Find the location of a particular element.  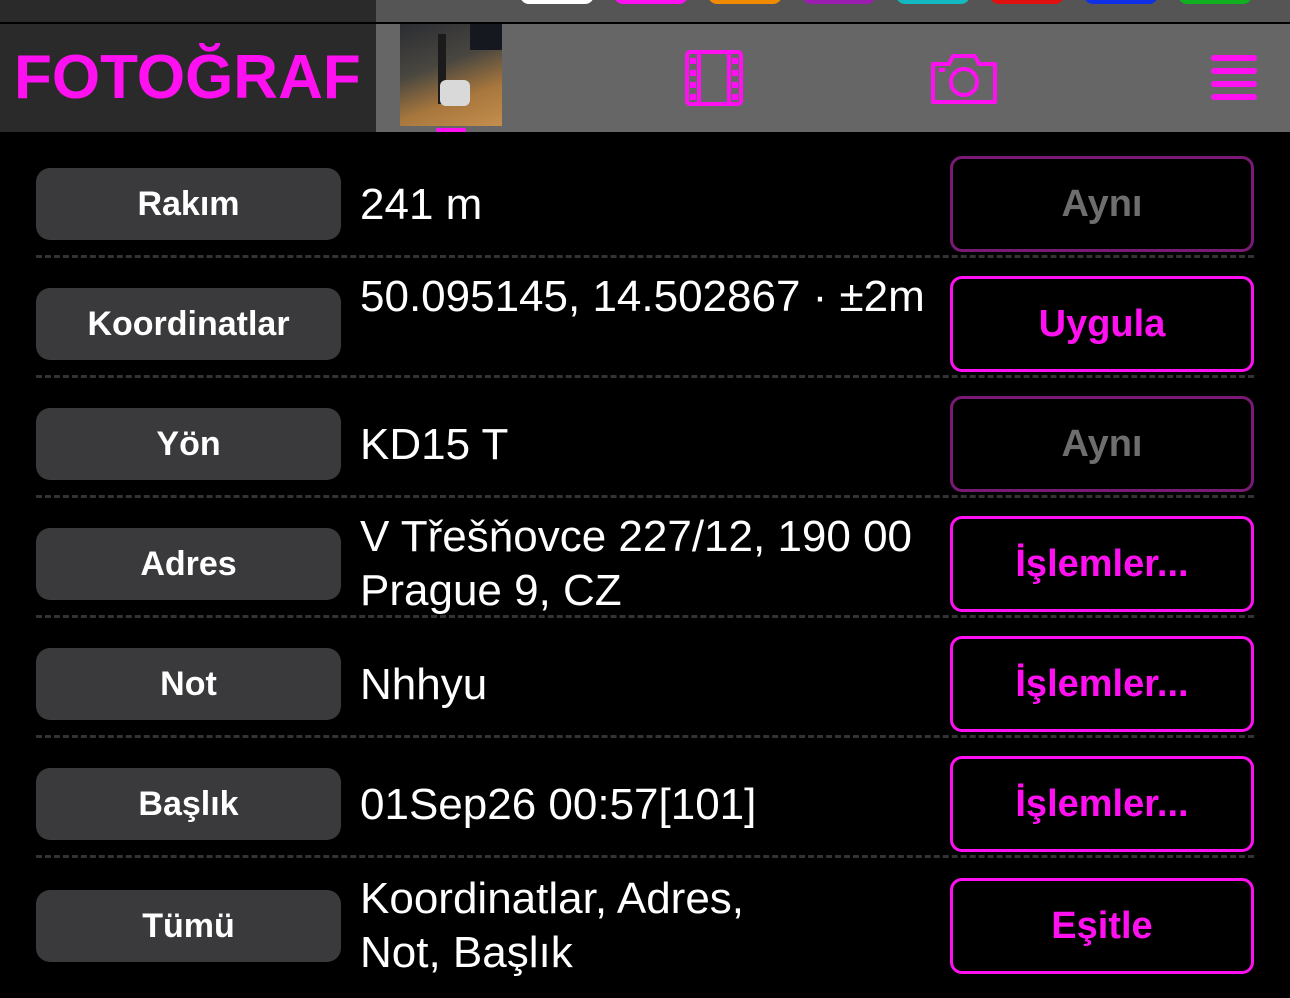

color-swatch-blue is located at coordinates (1121, 2).